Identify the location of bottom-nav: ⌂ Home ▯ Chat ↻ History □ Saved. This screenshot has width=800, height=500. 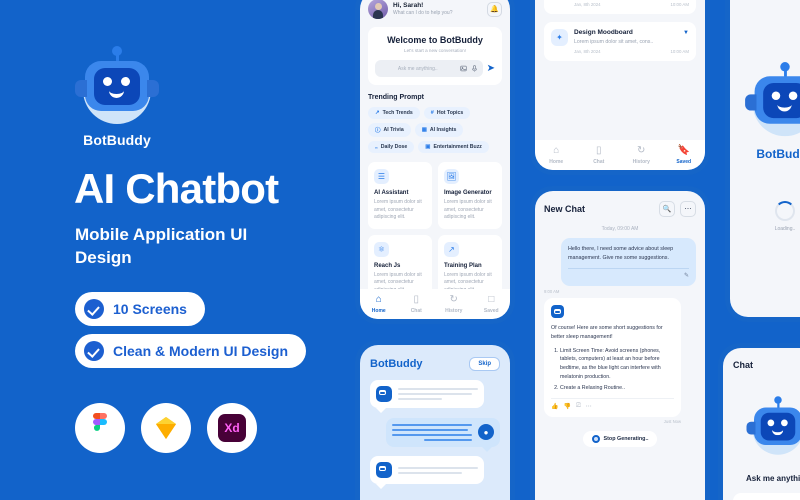
(435, 304).